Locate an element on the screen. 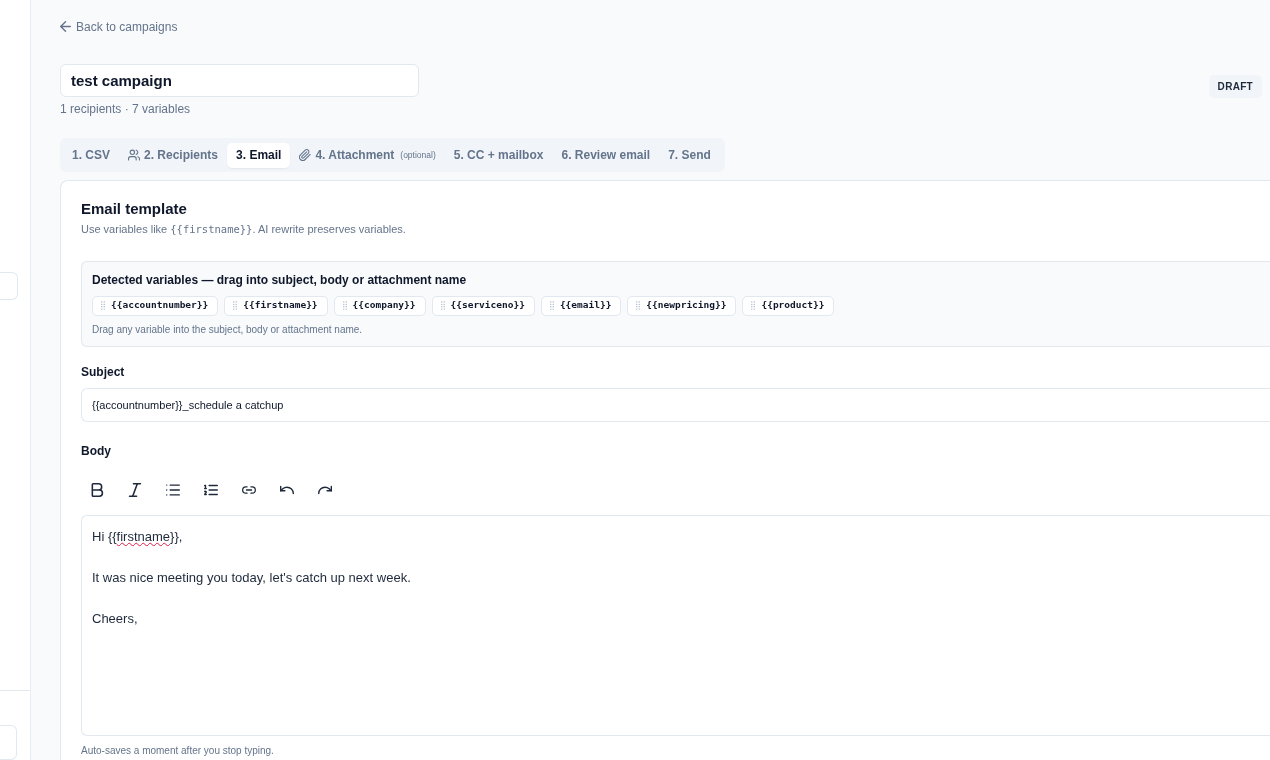  step-tab: 2. Recipients is located at coordinates (173, 155).